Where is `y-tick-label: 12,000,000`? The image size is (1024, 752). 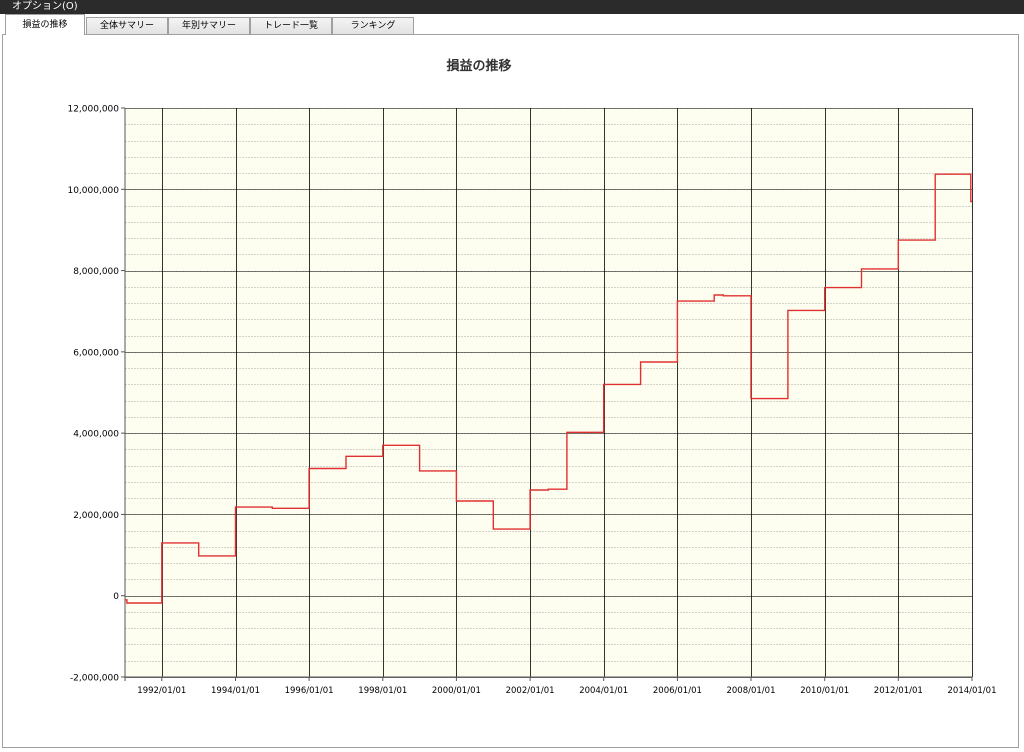
y-tick-label: 12,000,000 is located at coordinates (93, 110).